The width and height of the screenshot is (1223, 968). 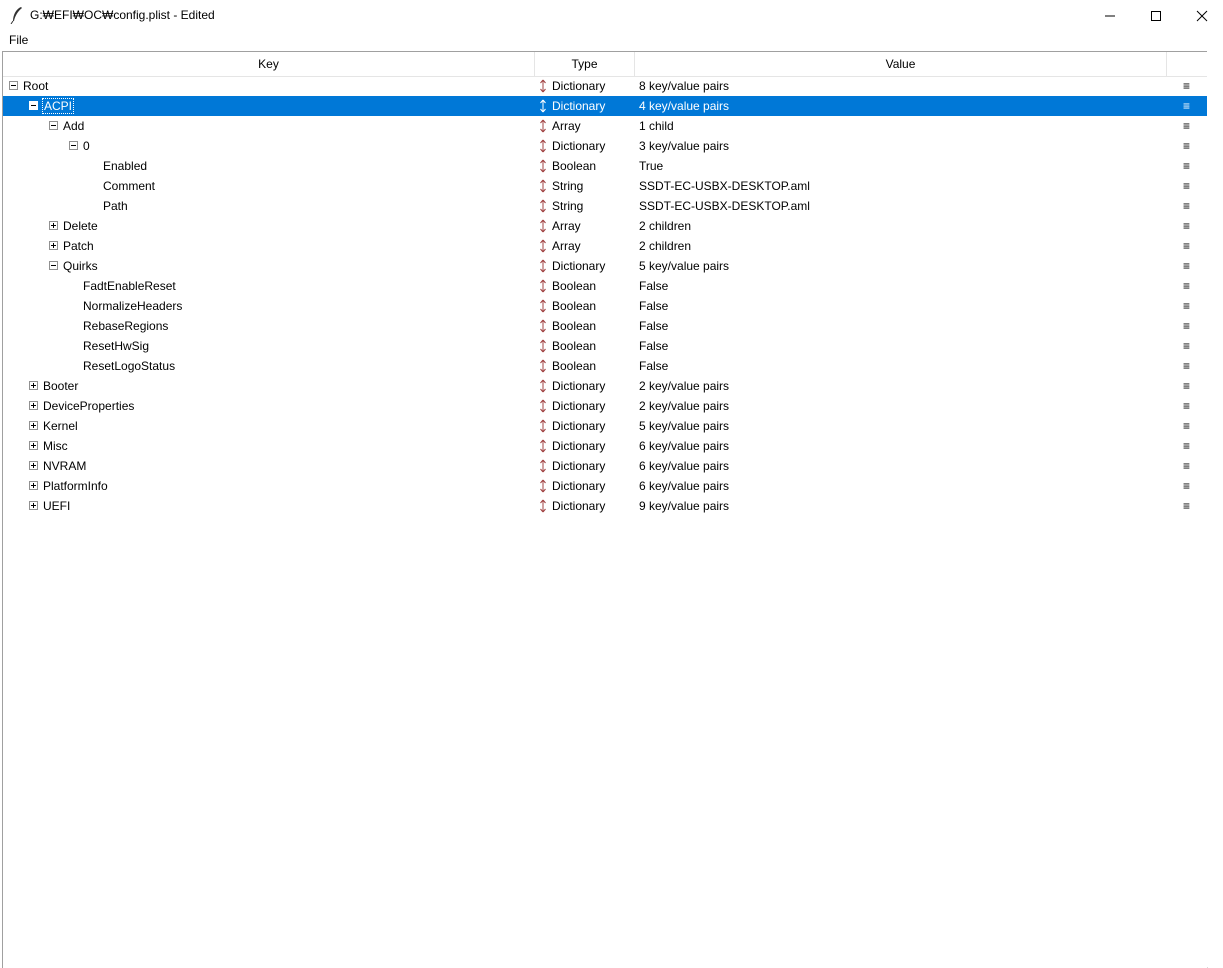 I want to click on row-key: PlatformInfo, so click(x=75, y=486).